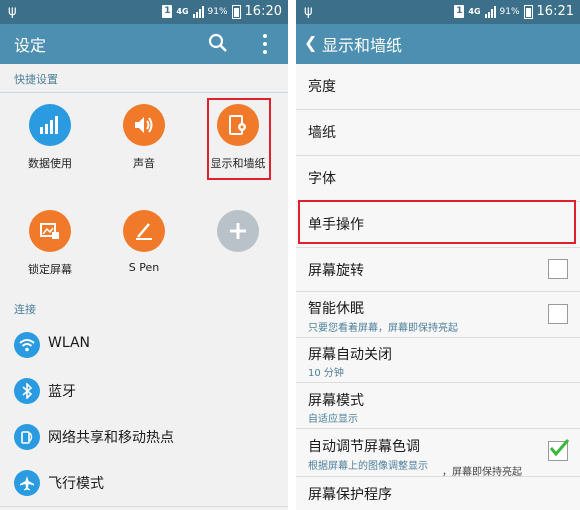  What do you see at coordinates (144, 483) in the screenshot?
I see `conn-airplane-mode: 飞行模式` at bounding box center [144, 483].